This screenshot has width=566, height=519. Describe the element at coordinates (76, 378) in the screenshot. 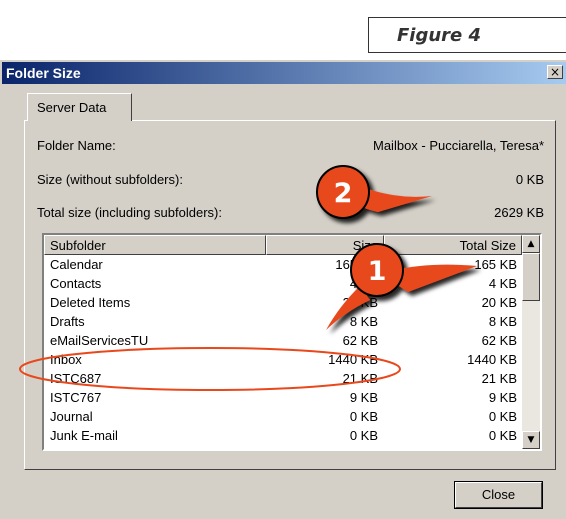

I see `subfolder-name: ISTC687` at that location.